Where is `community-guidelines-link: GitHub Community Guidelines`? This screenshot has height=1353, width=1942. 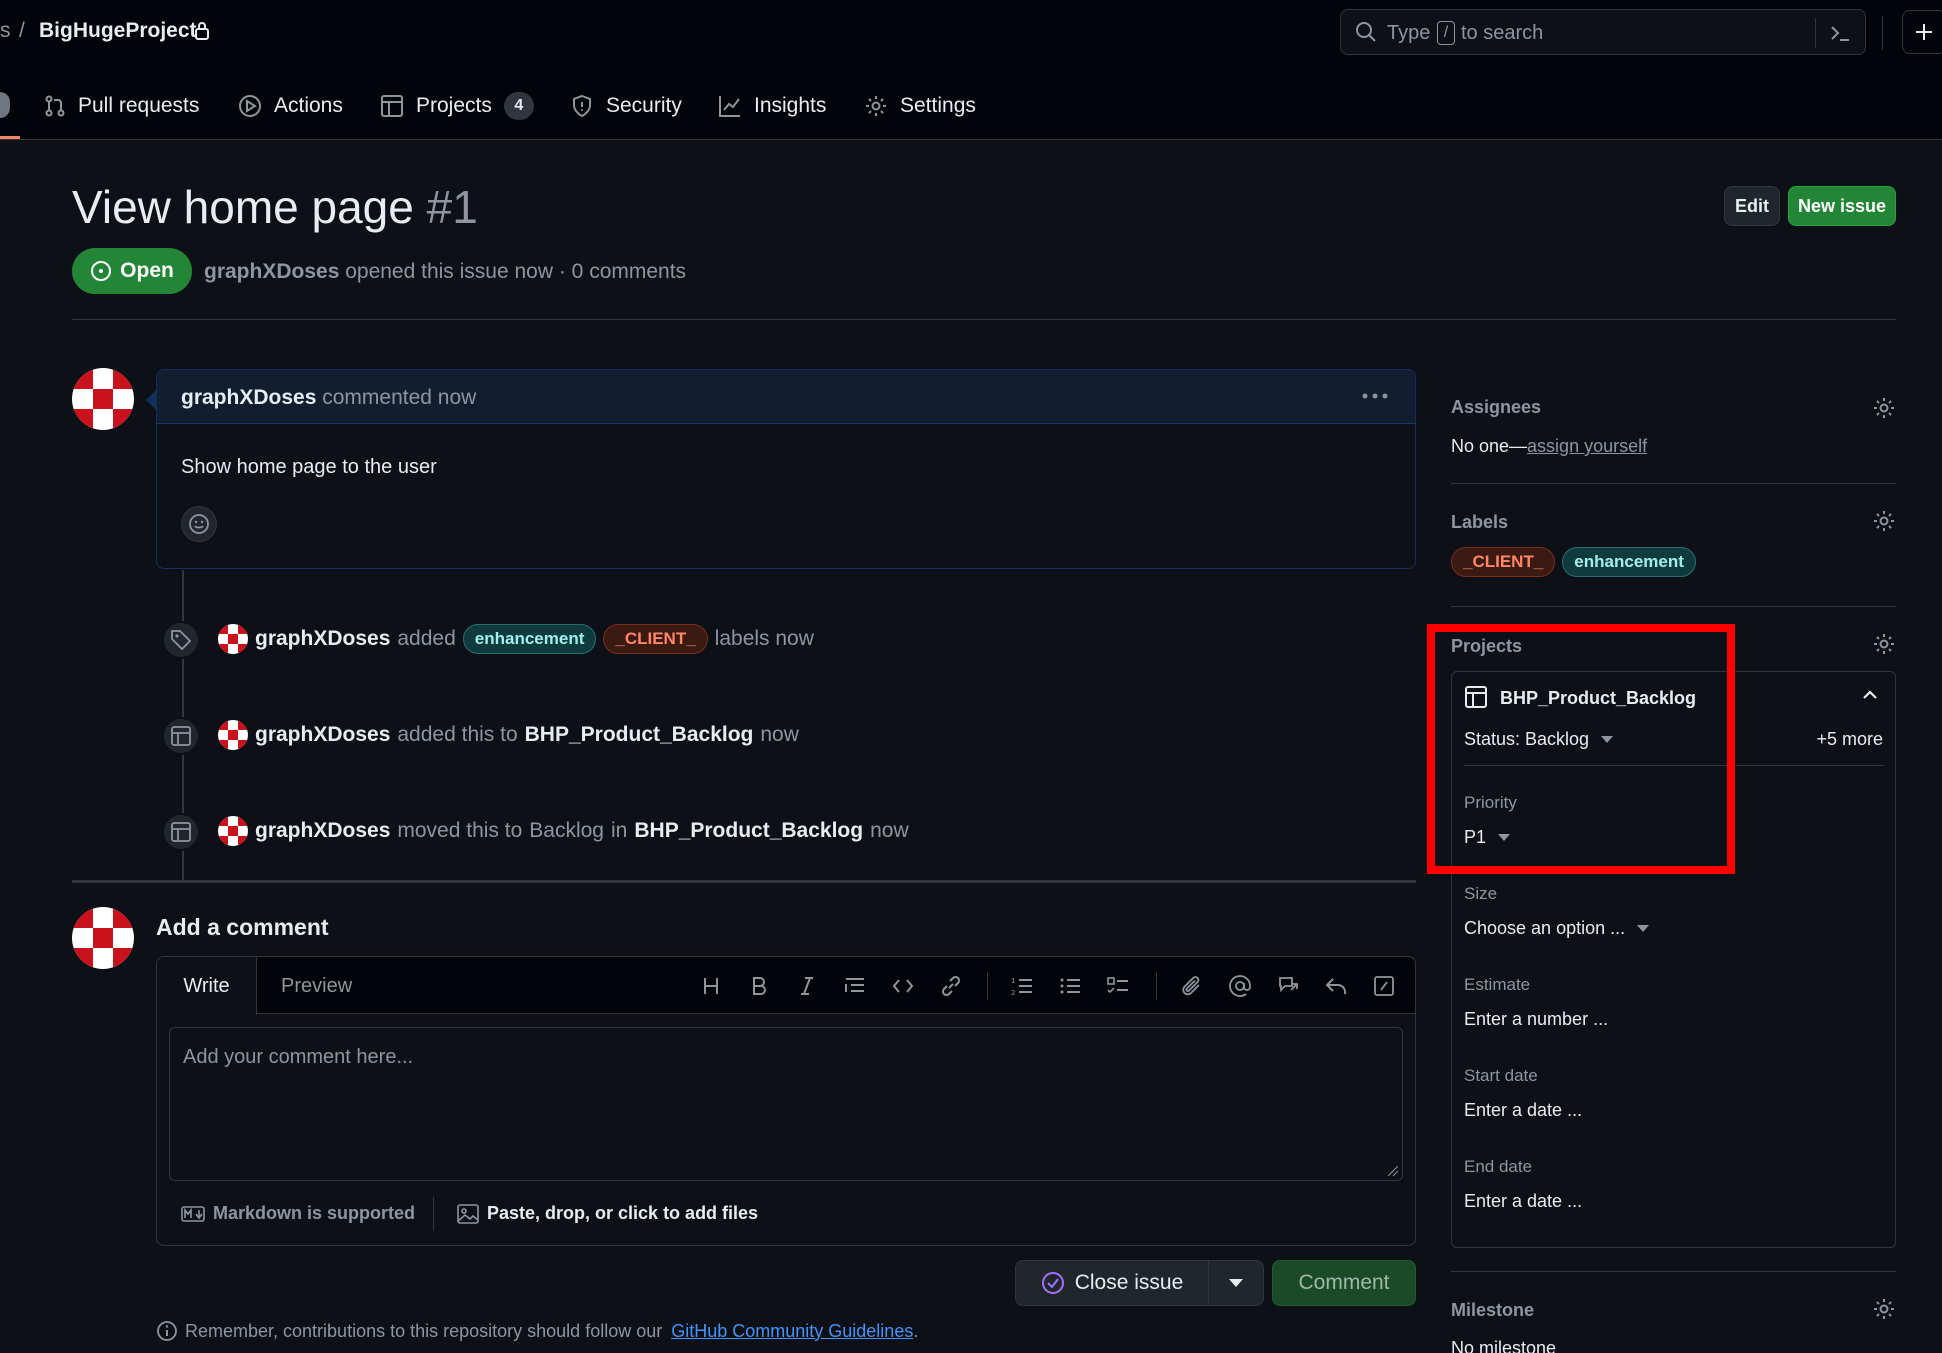
community-guidelines-link: GitHub Community Guidelines is located at coordinates (792, 1331).